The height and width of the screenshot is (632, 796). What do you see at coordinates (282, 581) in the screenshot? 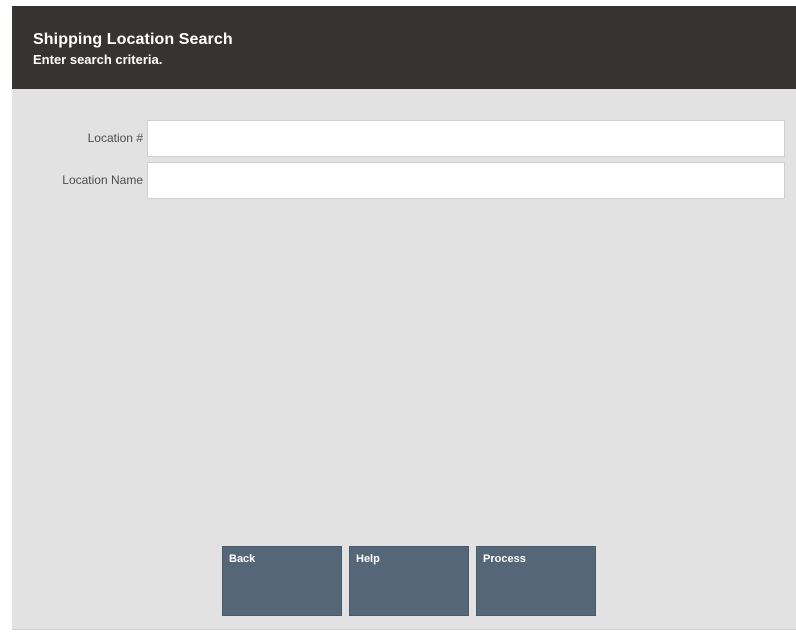
I see `back-button: Back` at bounding box center [282, 581].